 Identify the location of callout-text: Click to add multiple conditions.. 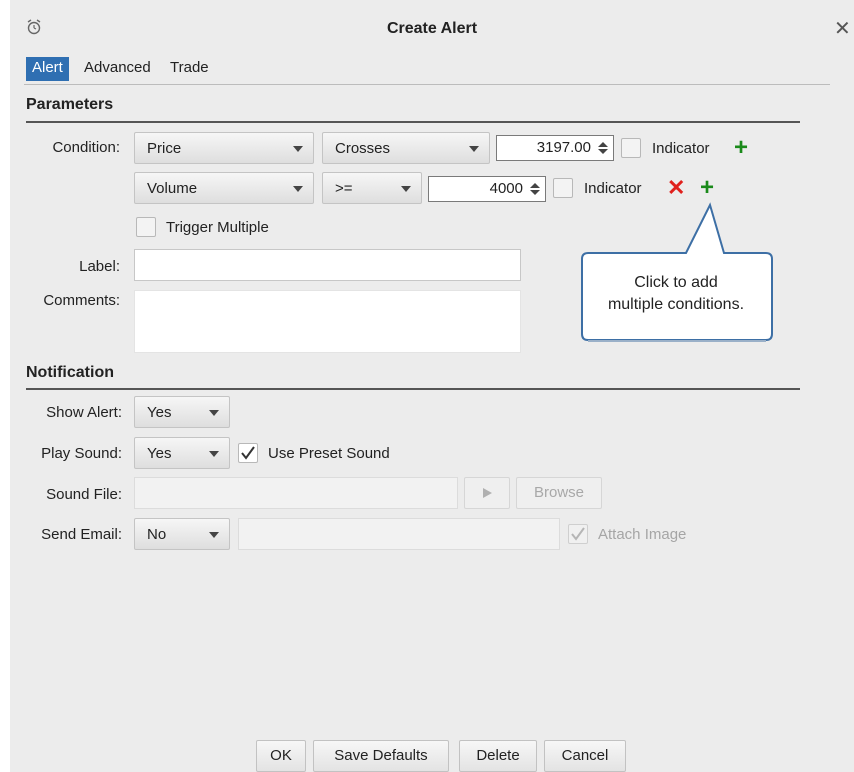
(676, 294).